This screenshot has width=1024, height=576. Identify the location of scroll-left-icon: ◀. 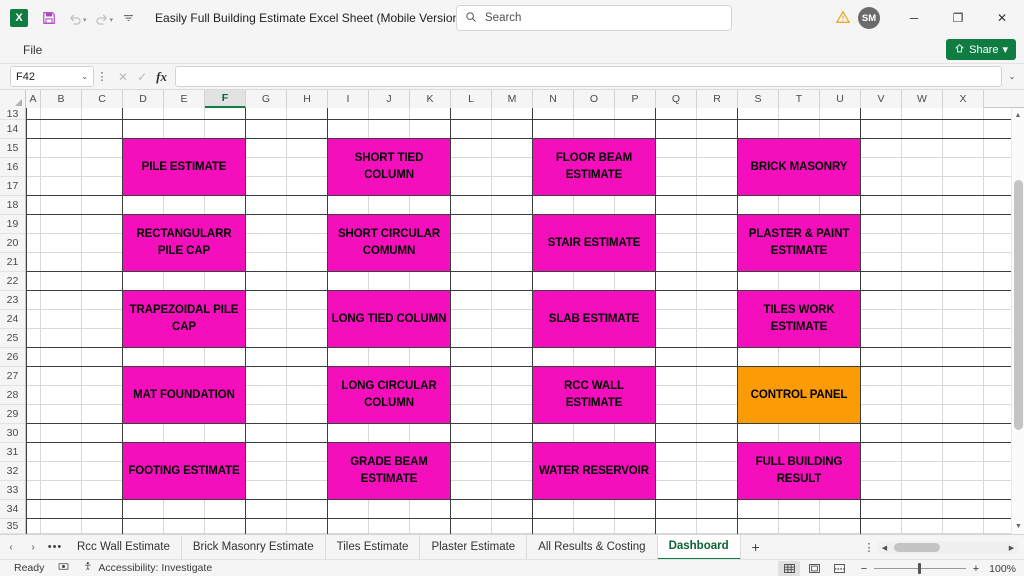
(884, 548).